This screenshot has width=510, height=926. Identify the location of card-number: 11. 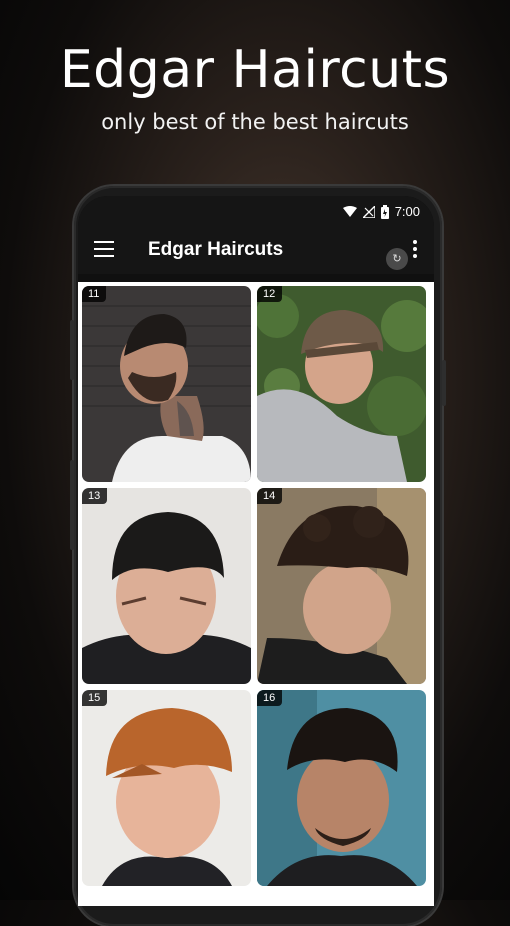
(94, 294).